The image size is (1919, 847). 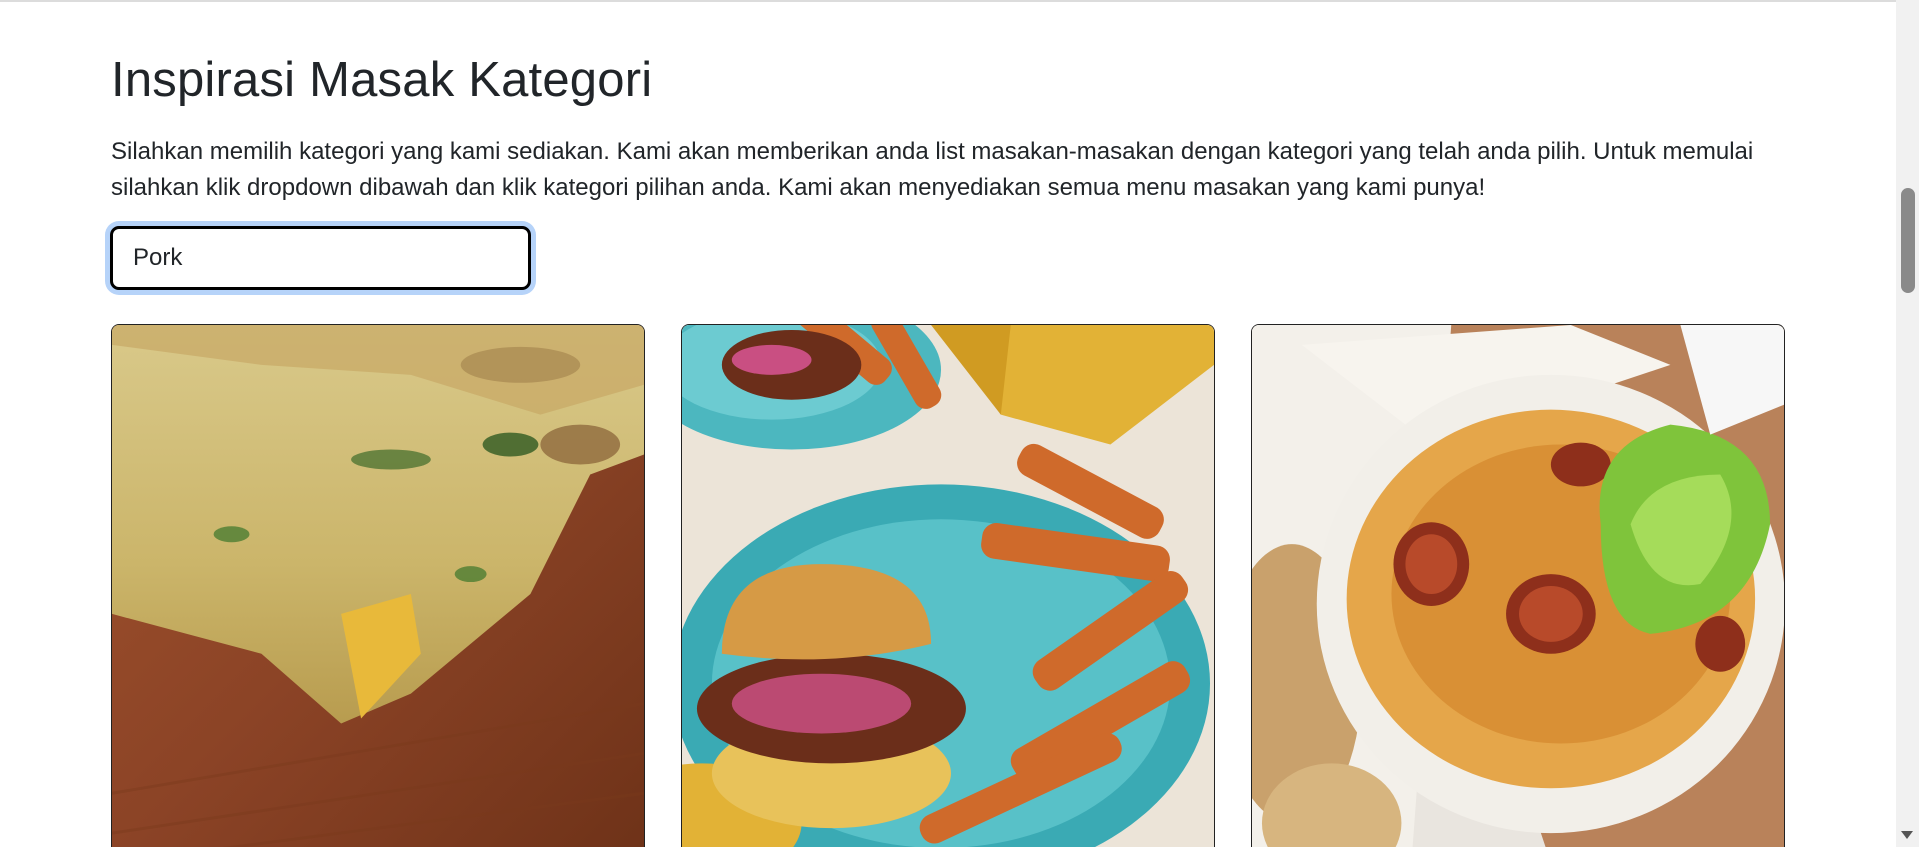 What do you see at coordinates (948, 1) in the screenshot?
I see `top-divider` at bounding box center [948, 1].